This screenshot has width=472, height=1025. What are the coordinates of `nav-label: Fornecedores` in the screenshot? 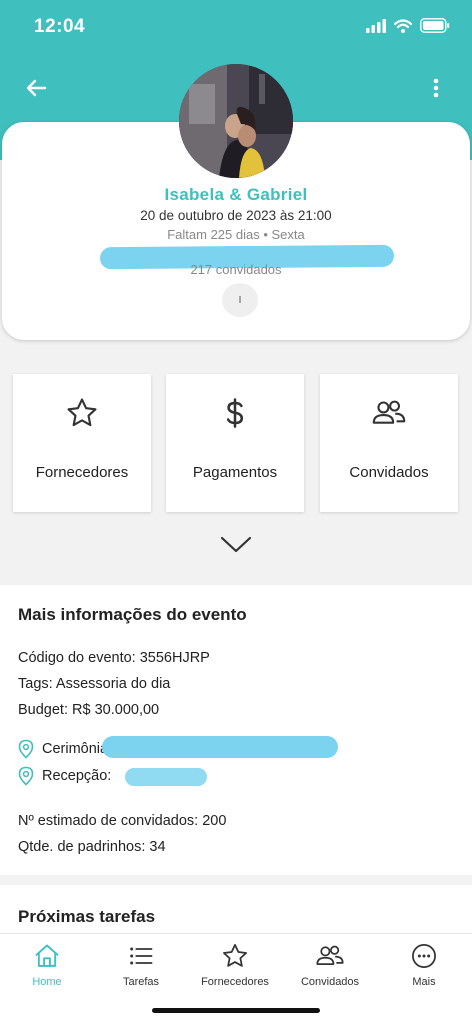 It's located at (235, 982).